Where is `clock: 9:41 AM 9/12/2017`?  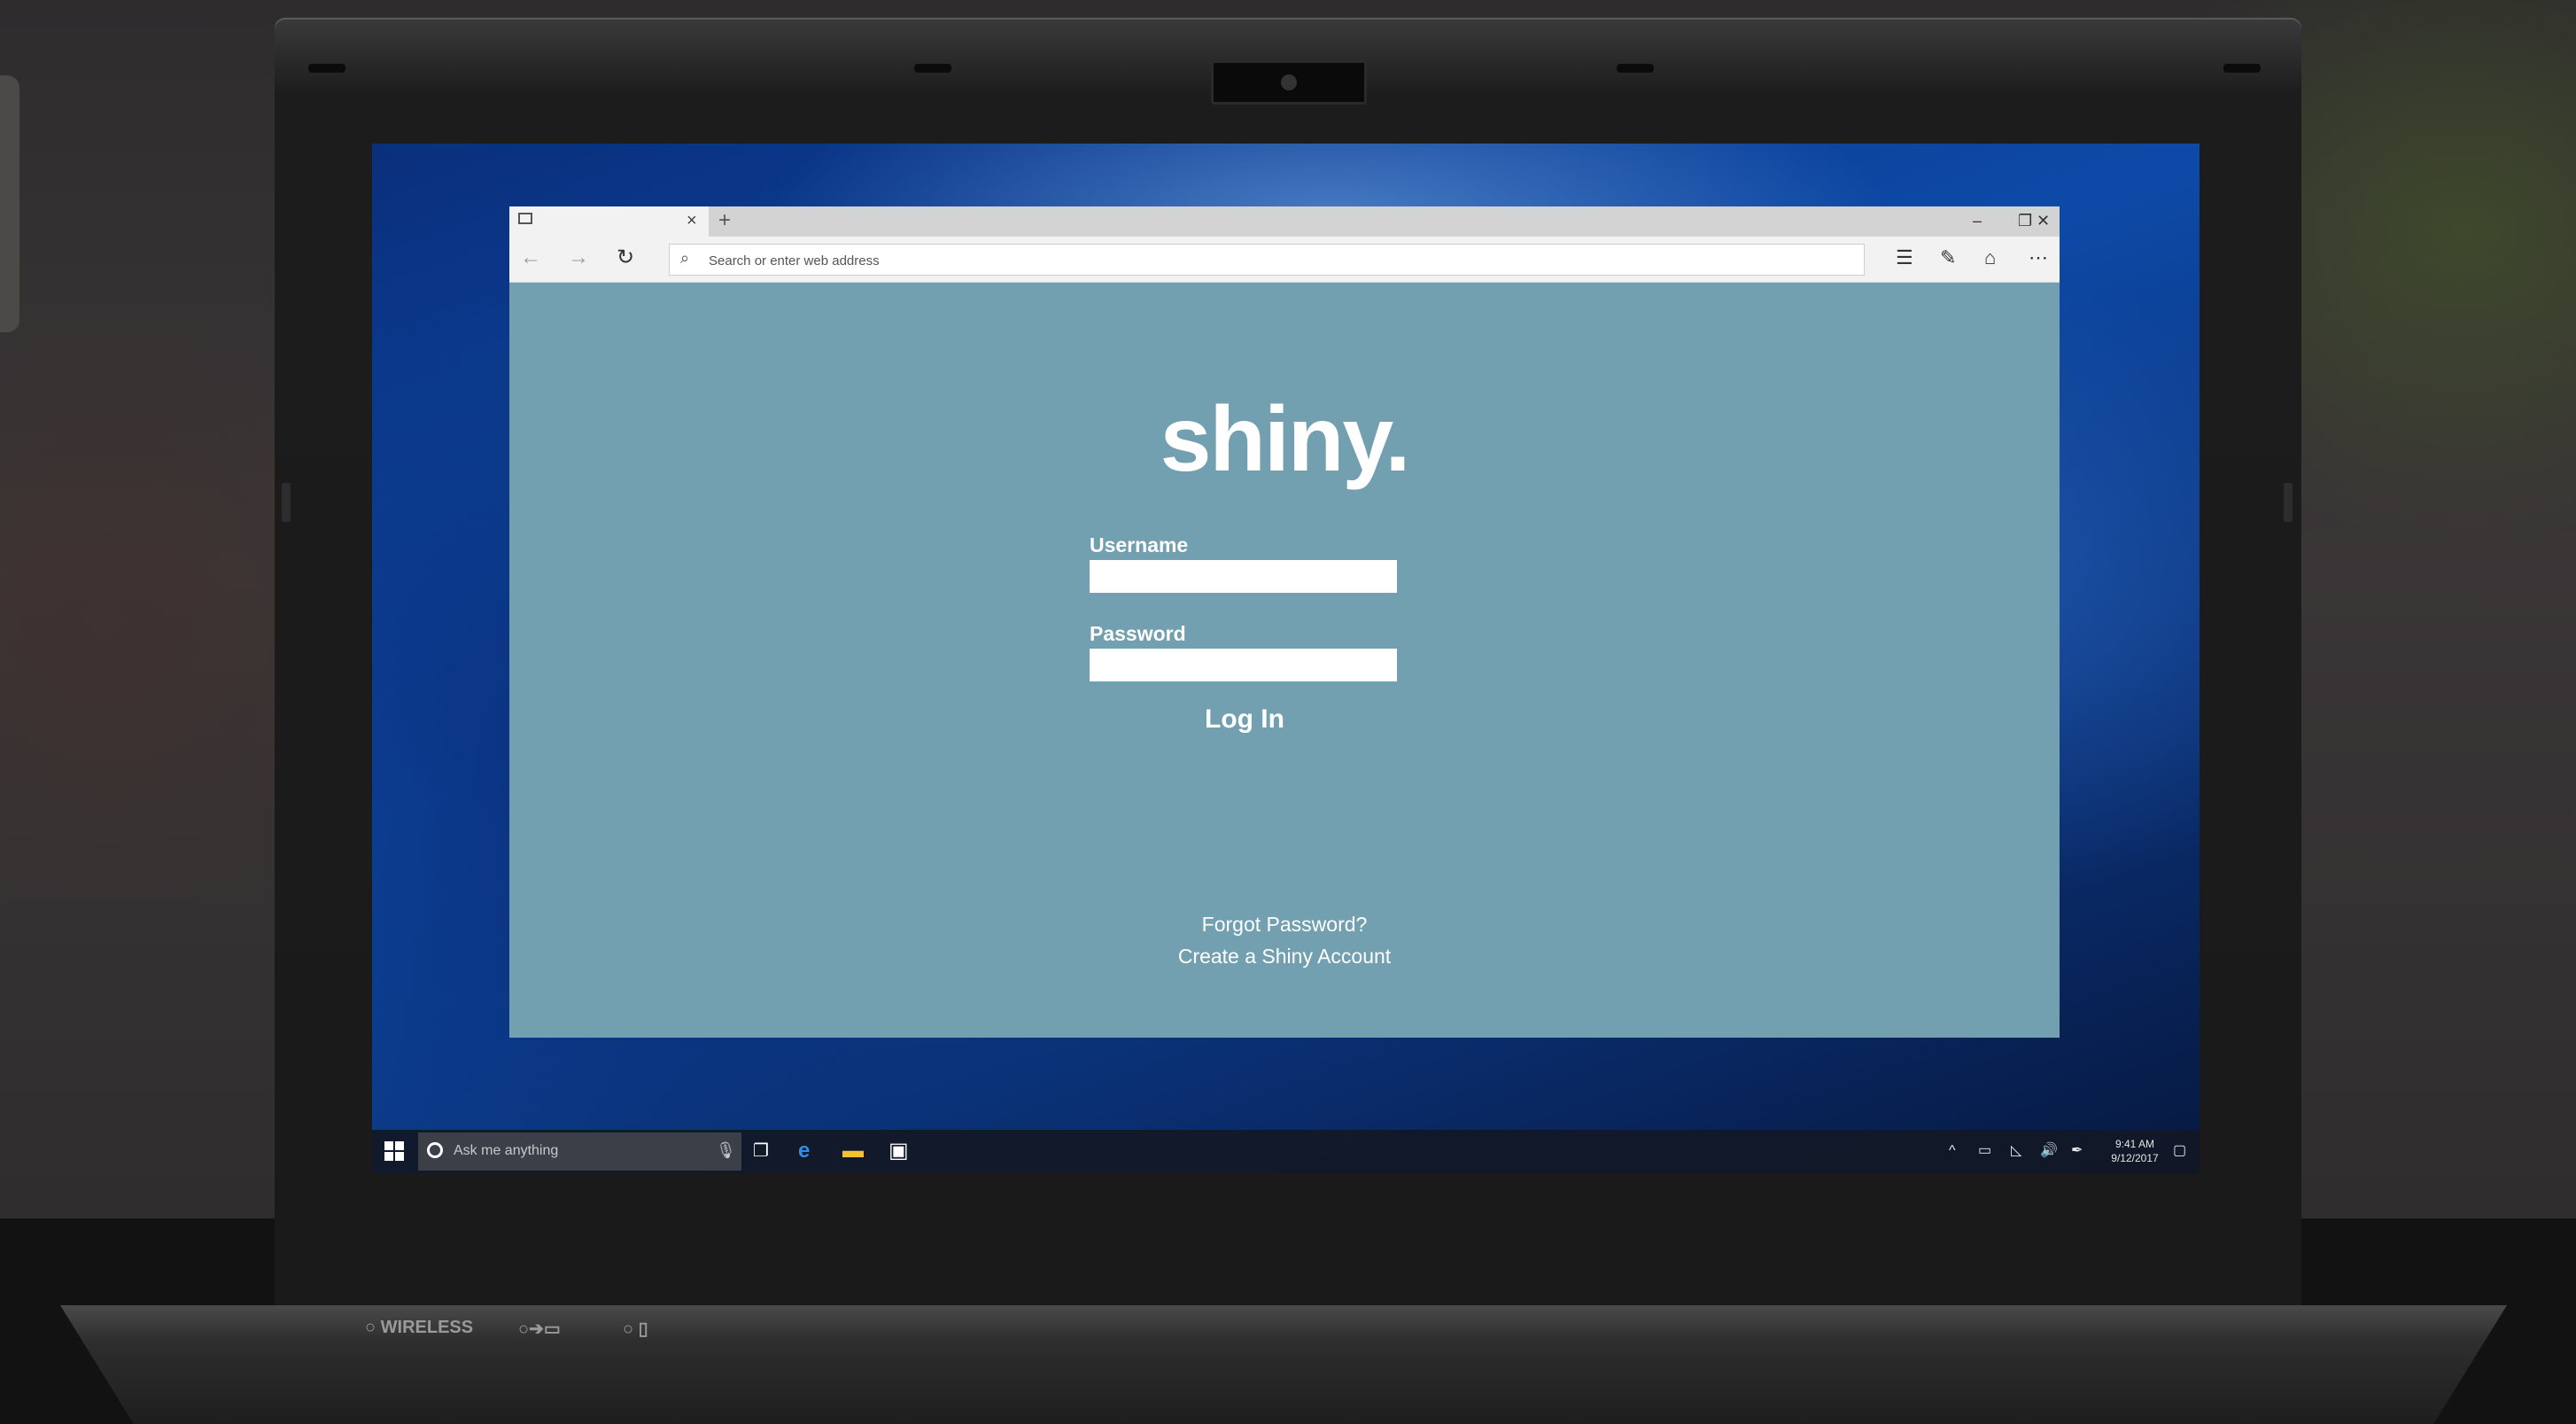
clock: 9:41 AM 9/12/2017 is located at coordinates (2135, 1151).